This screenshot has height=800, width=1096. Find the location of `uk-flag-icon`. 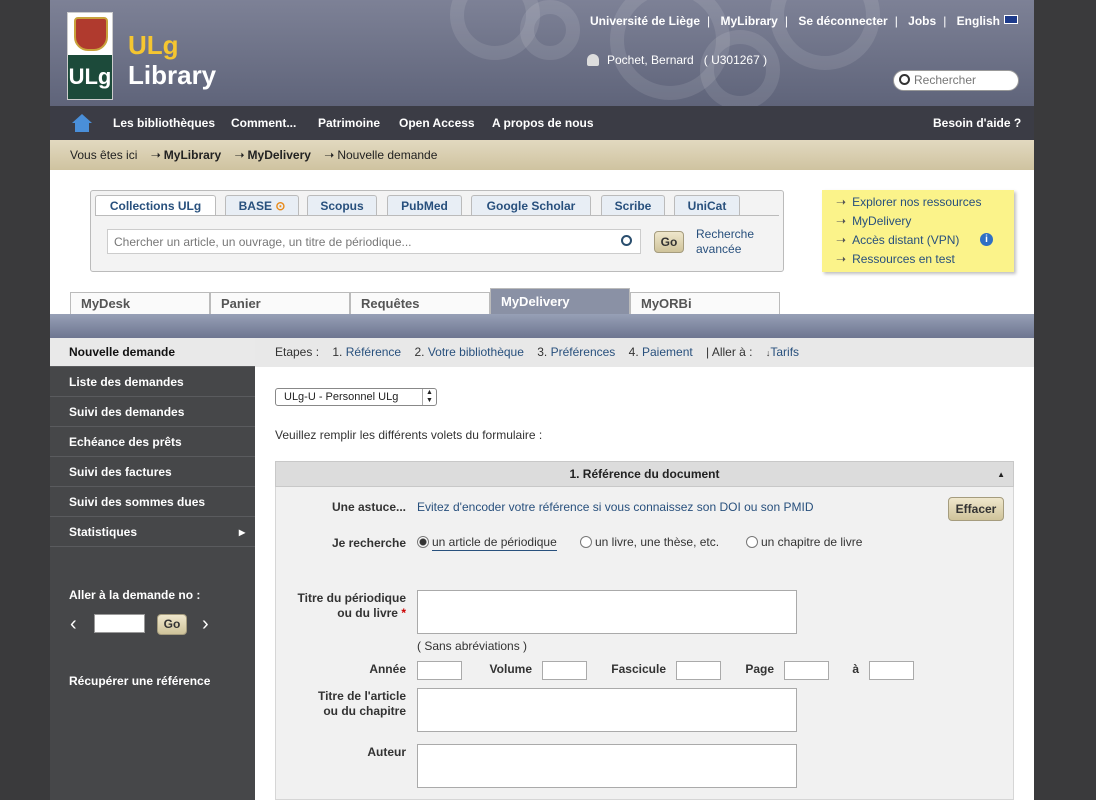

uk-flag-icon is located at coordinates (1011, 19).